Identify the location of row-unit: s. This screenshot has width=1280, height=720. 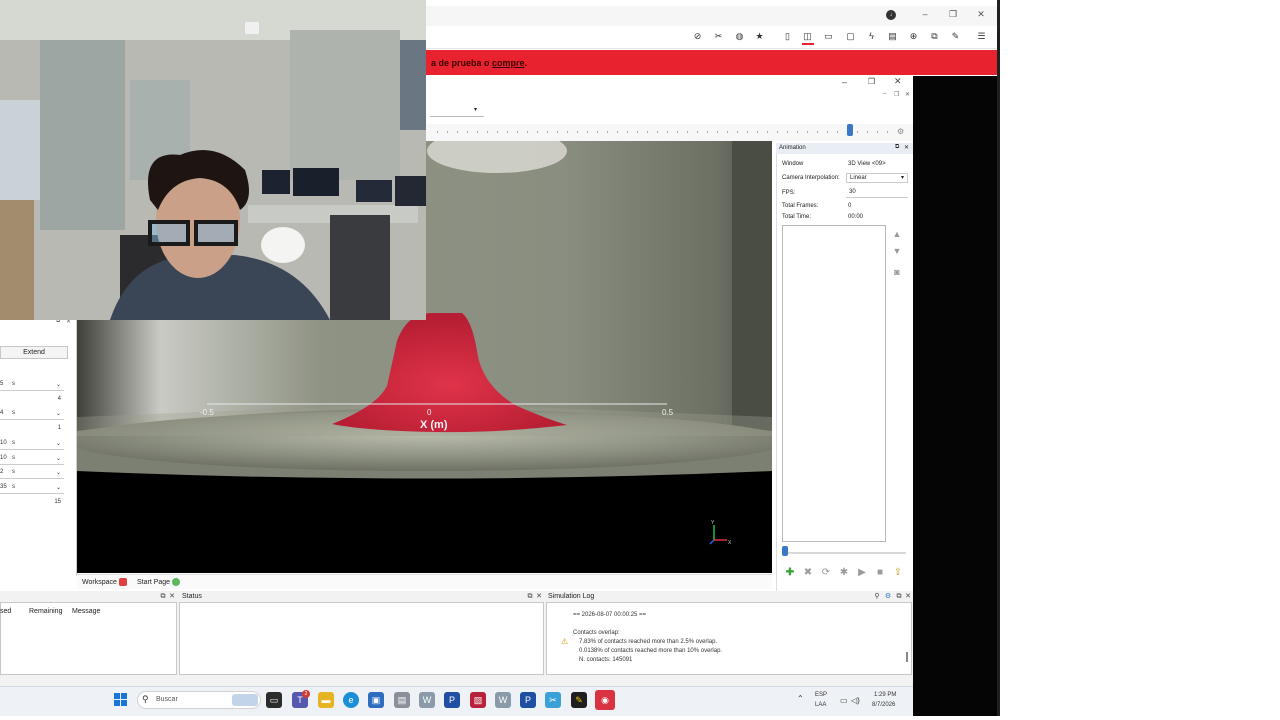
(13, 472).